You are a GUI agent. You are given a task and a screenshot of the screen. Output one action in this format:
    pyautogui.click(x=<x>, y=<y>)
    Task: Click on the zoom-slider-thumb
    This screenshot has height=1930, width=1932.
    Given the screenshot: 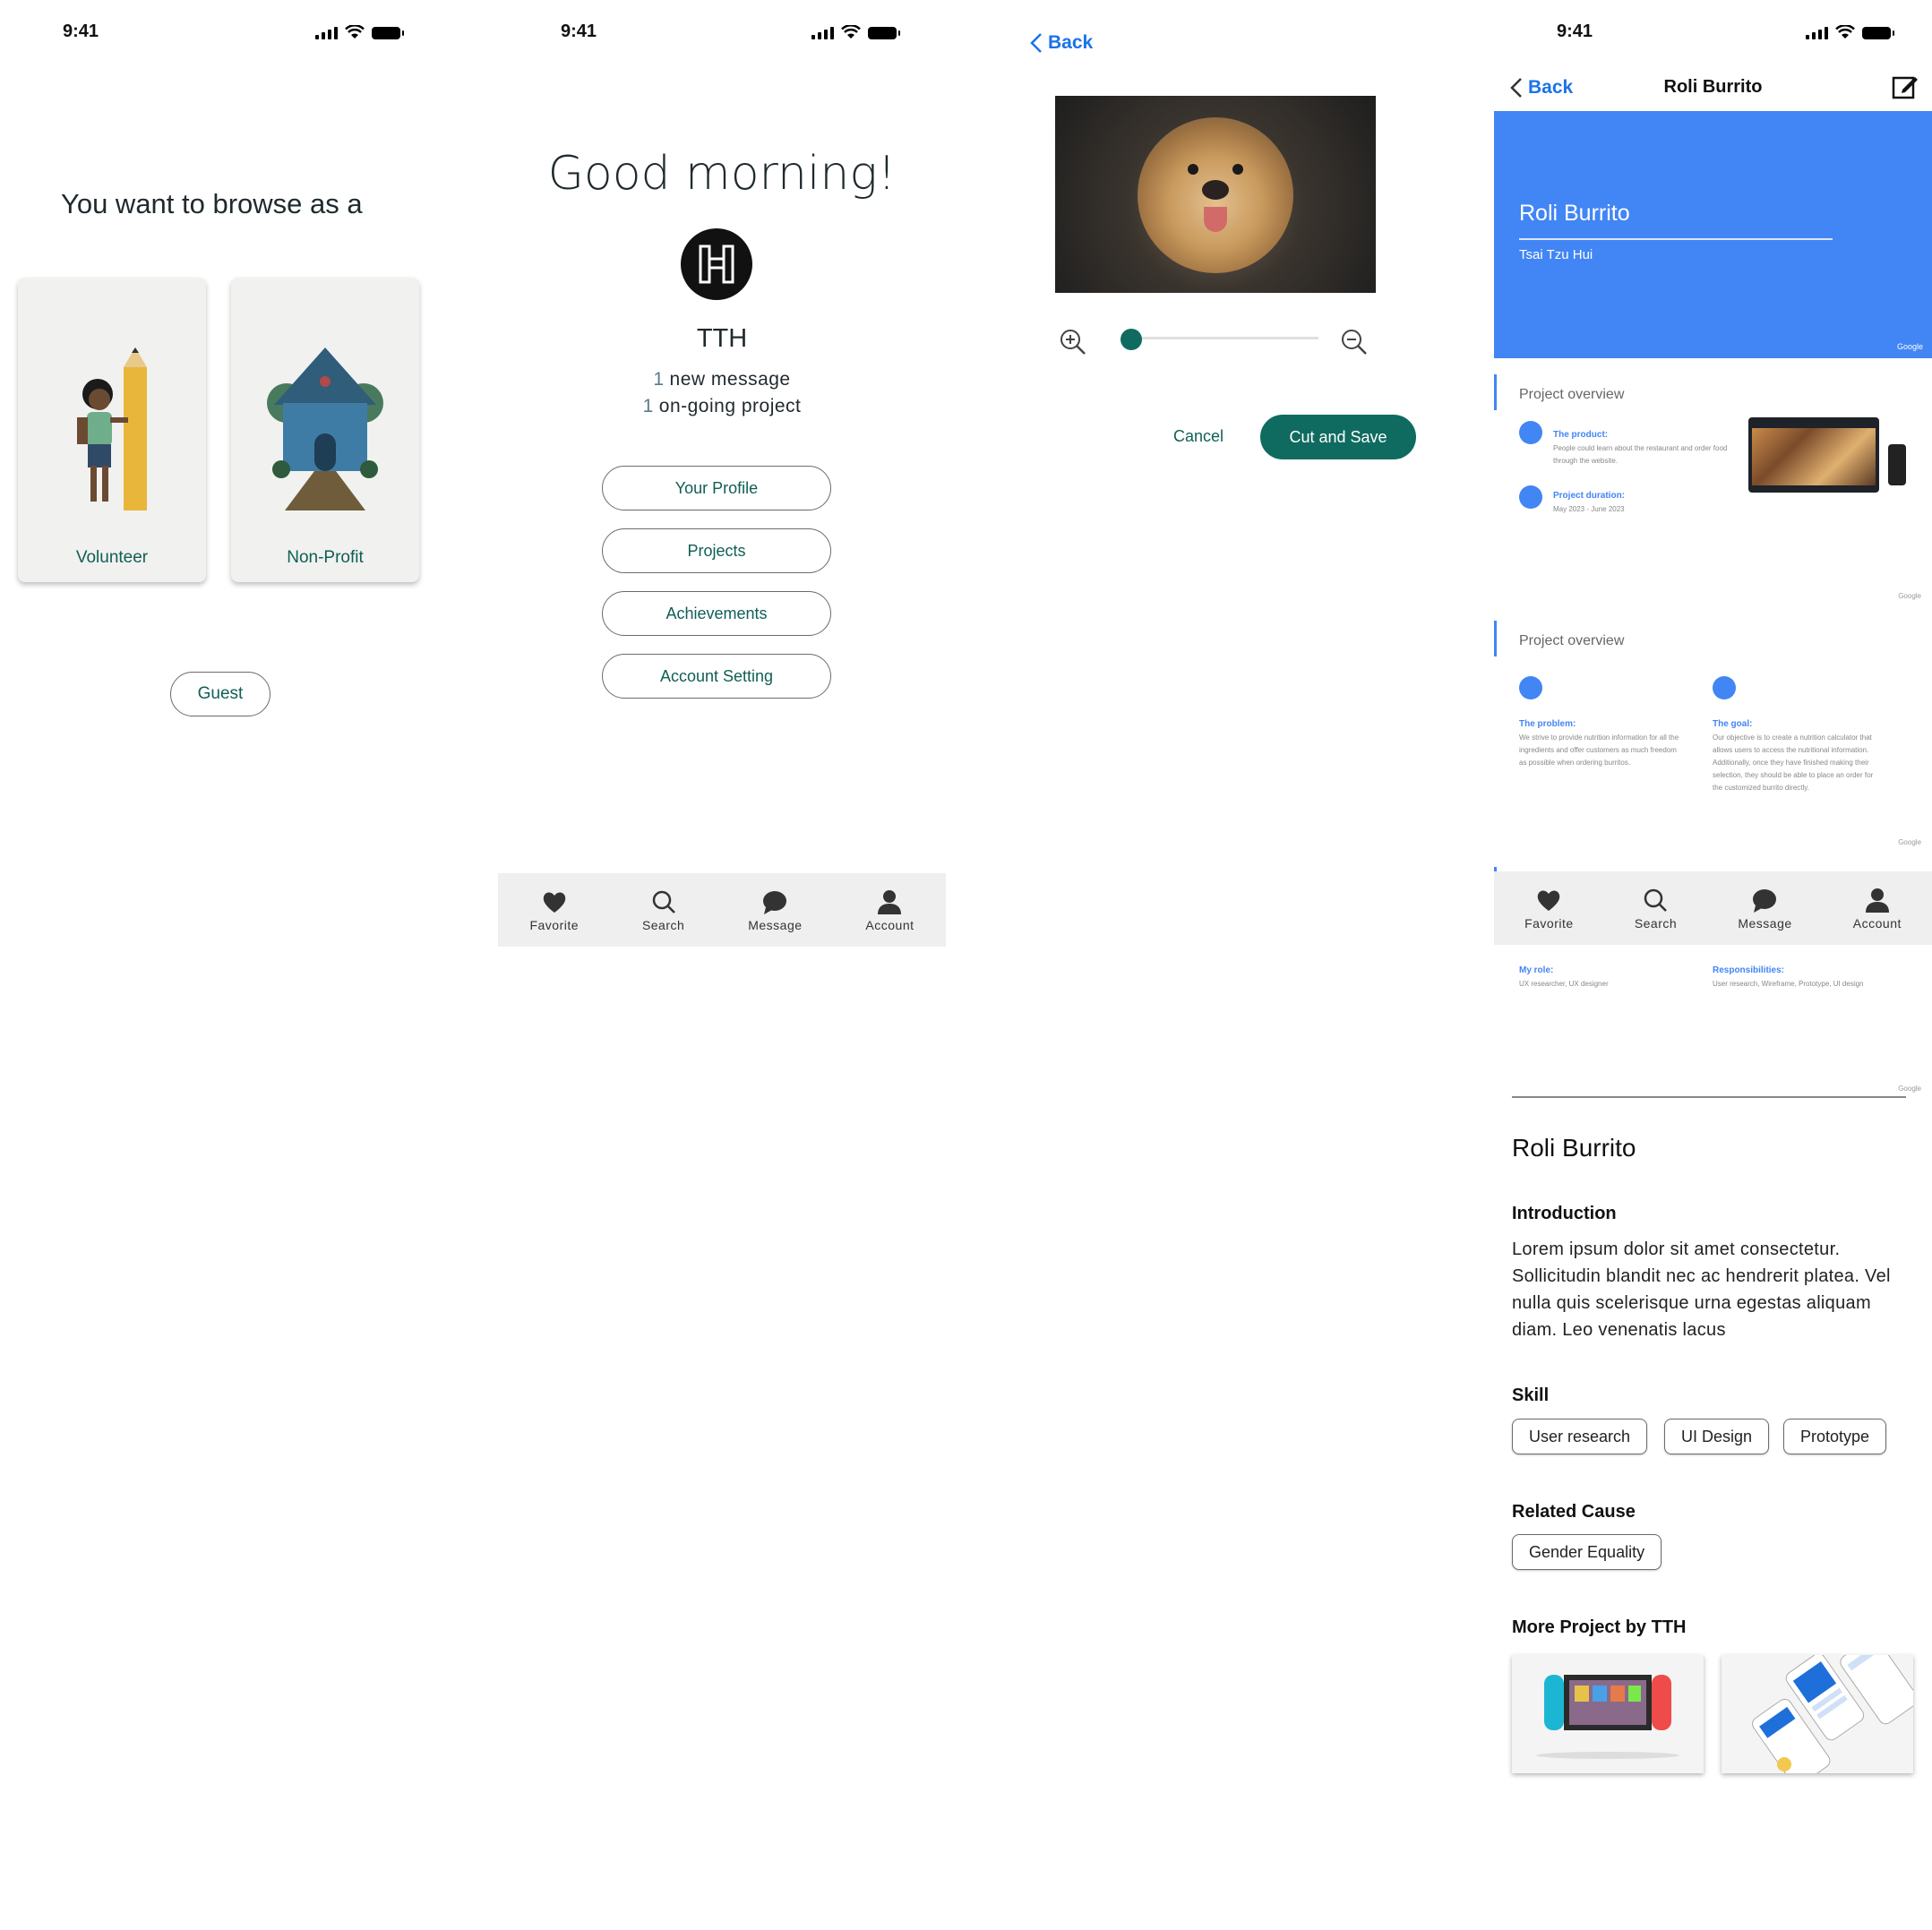 What is the action you would take?
    pyautogui.click(x=1131, y=339)
    